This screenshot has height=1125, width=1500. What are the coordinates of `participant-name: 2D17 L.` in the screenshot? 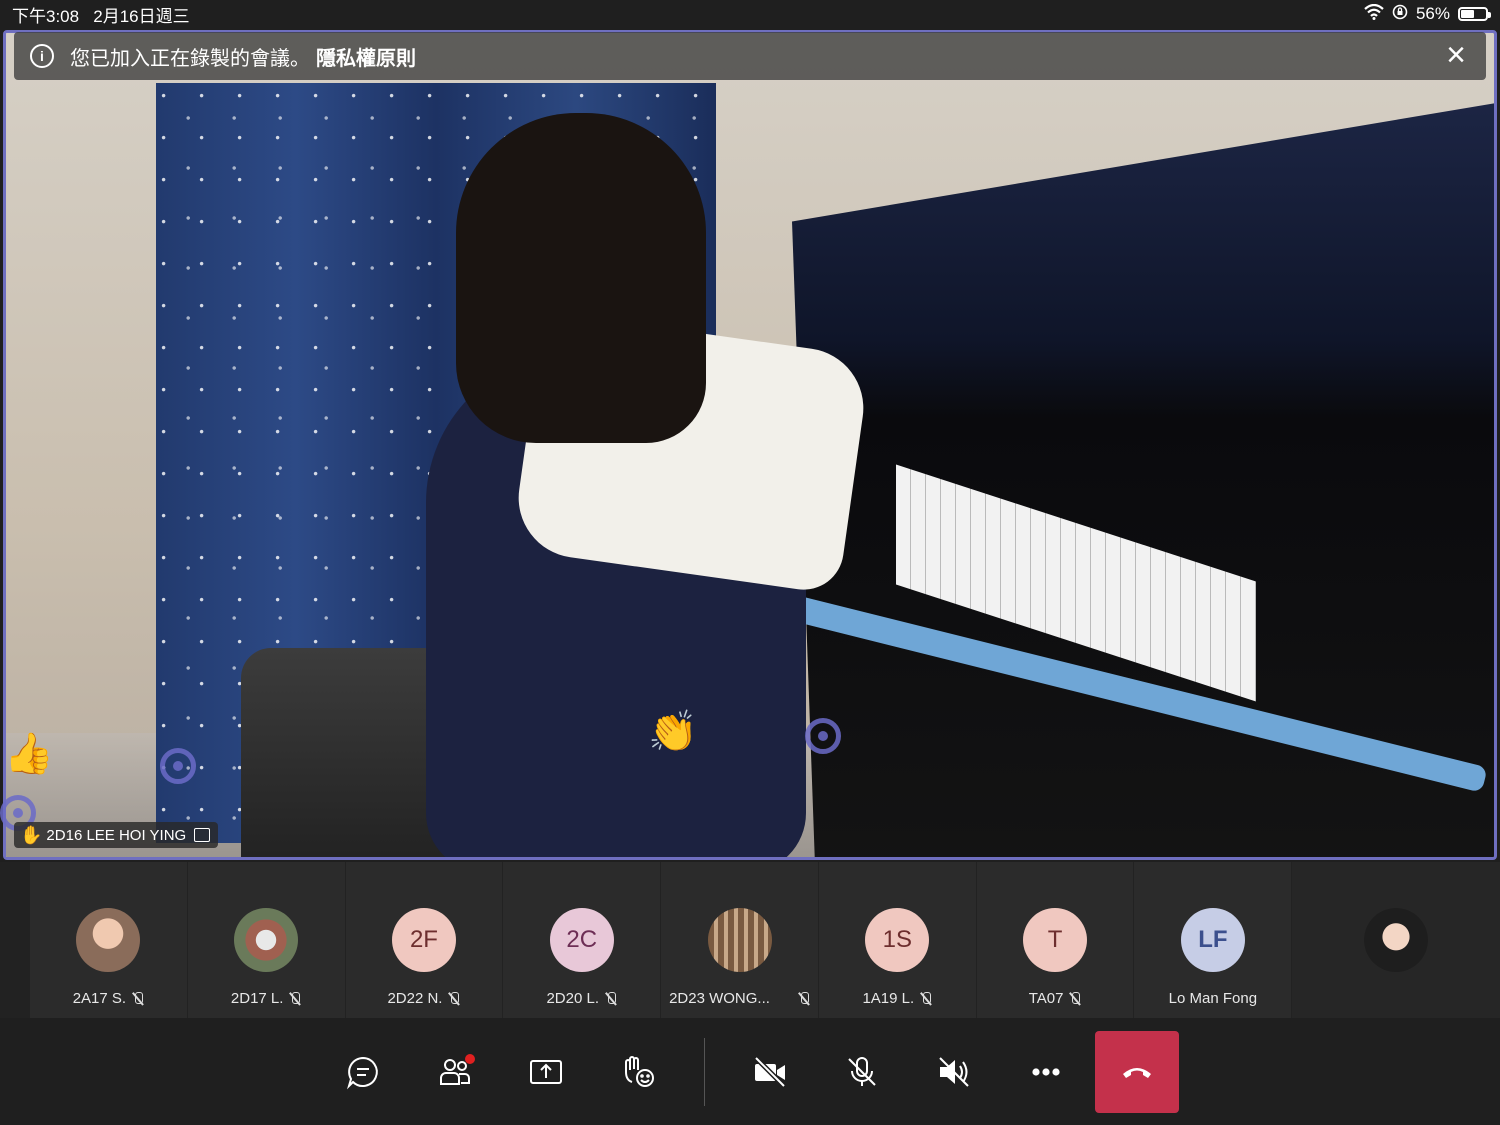 It's located at (257, 998).